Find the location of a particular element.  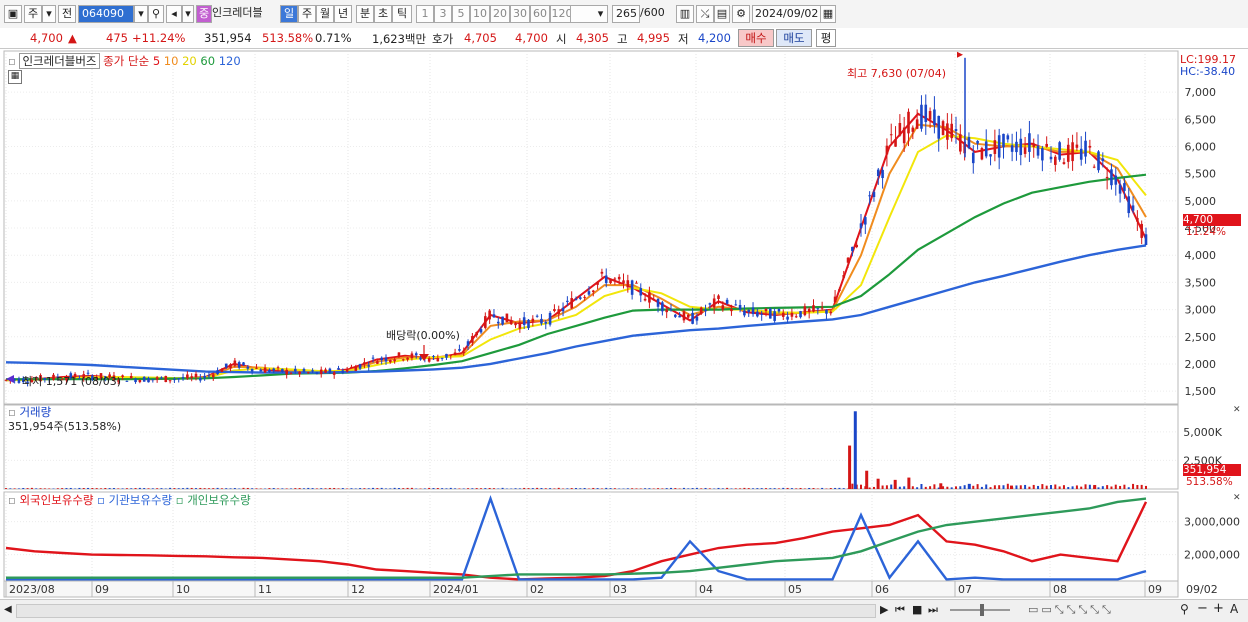

interval-button-3: 3 is located at coordinates (443, 14).